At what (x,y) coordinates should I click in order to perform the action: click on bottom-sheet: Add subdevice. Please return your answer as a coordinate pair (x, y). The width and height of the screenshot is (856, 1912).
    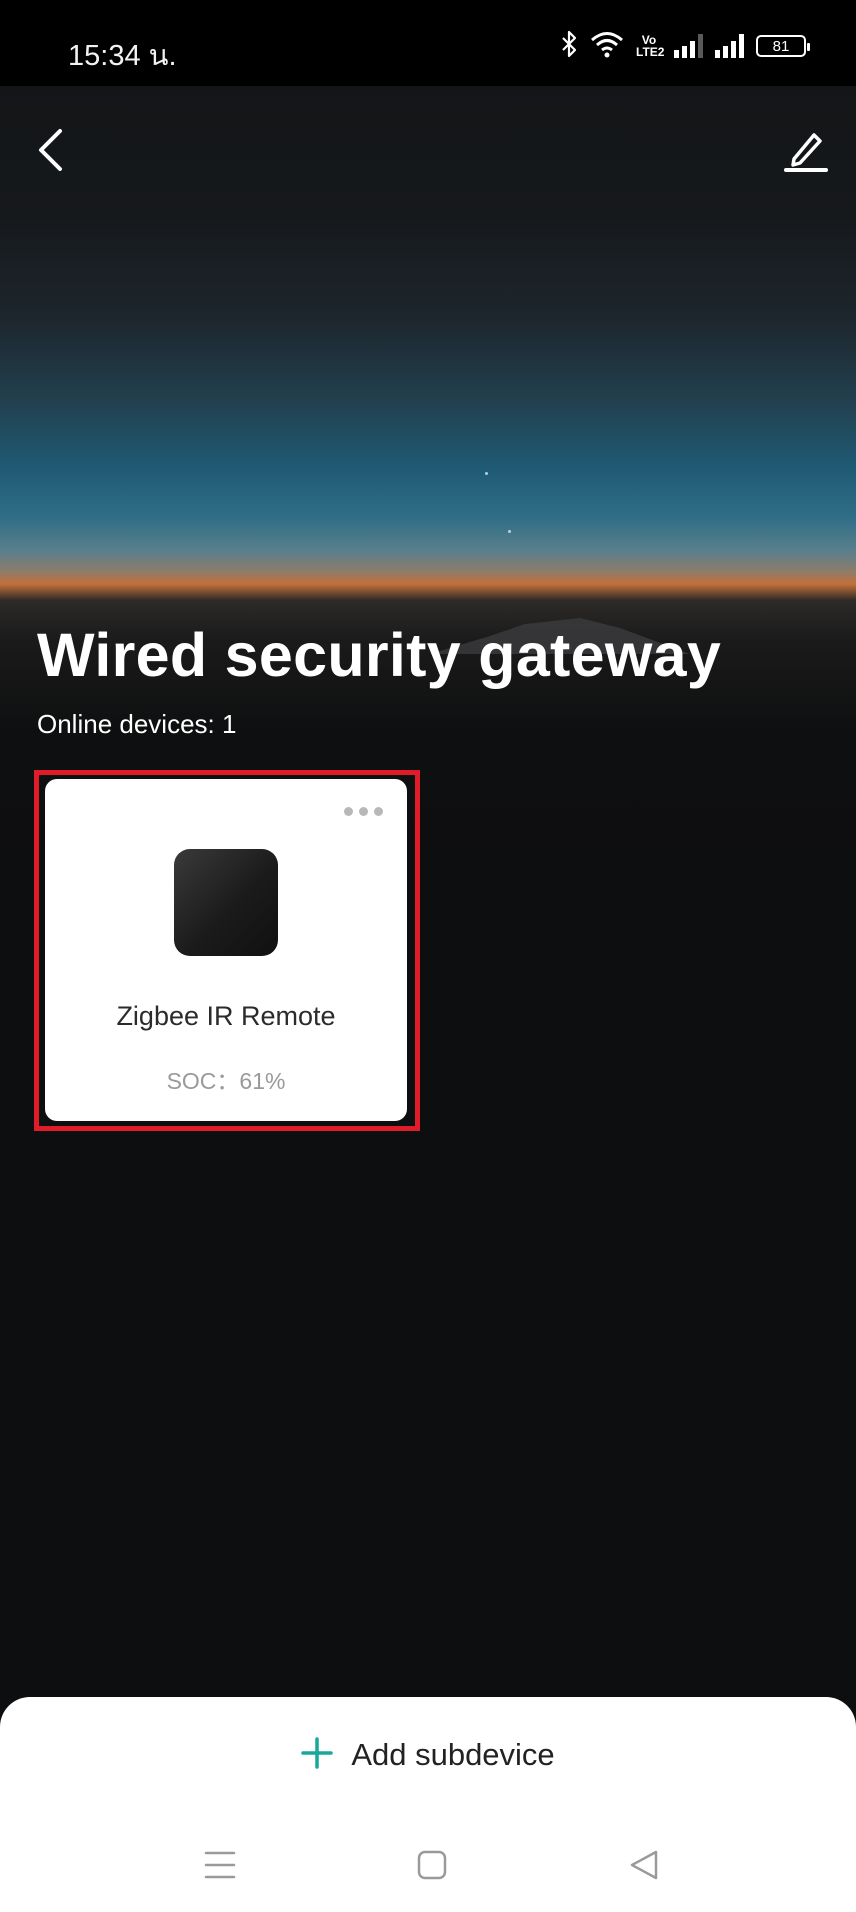
    Looking at the image, I should click on (428, 1804).